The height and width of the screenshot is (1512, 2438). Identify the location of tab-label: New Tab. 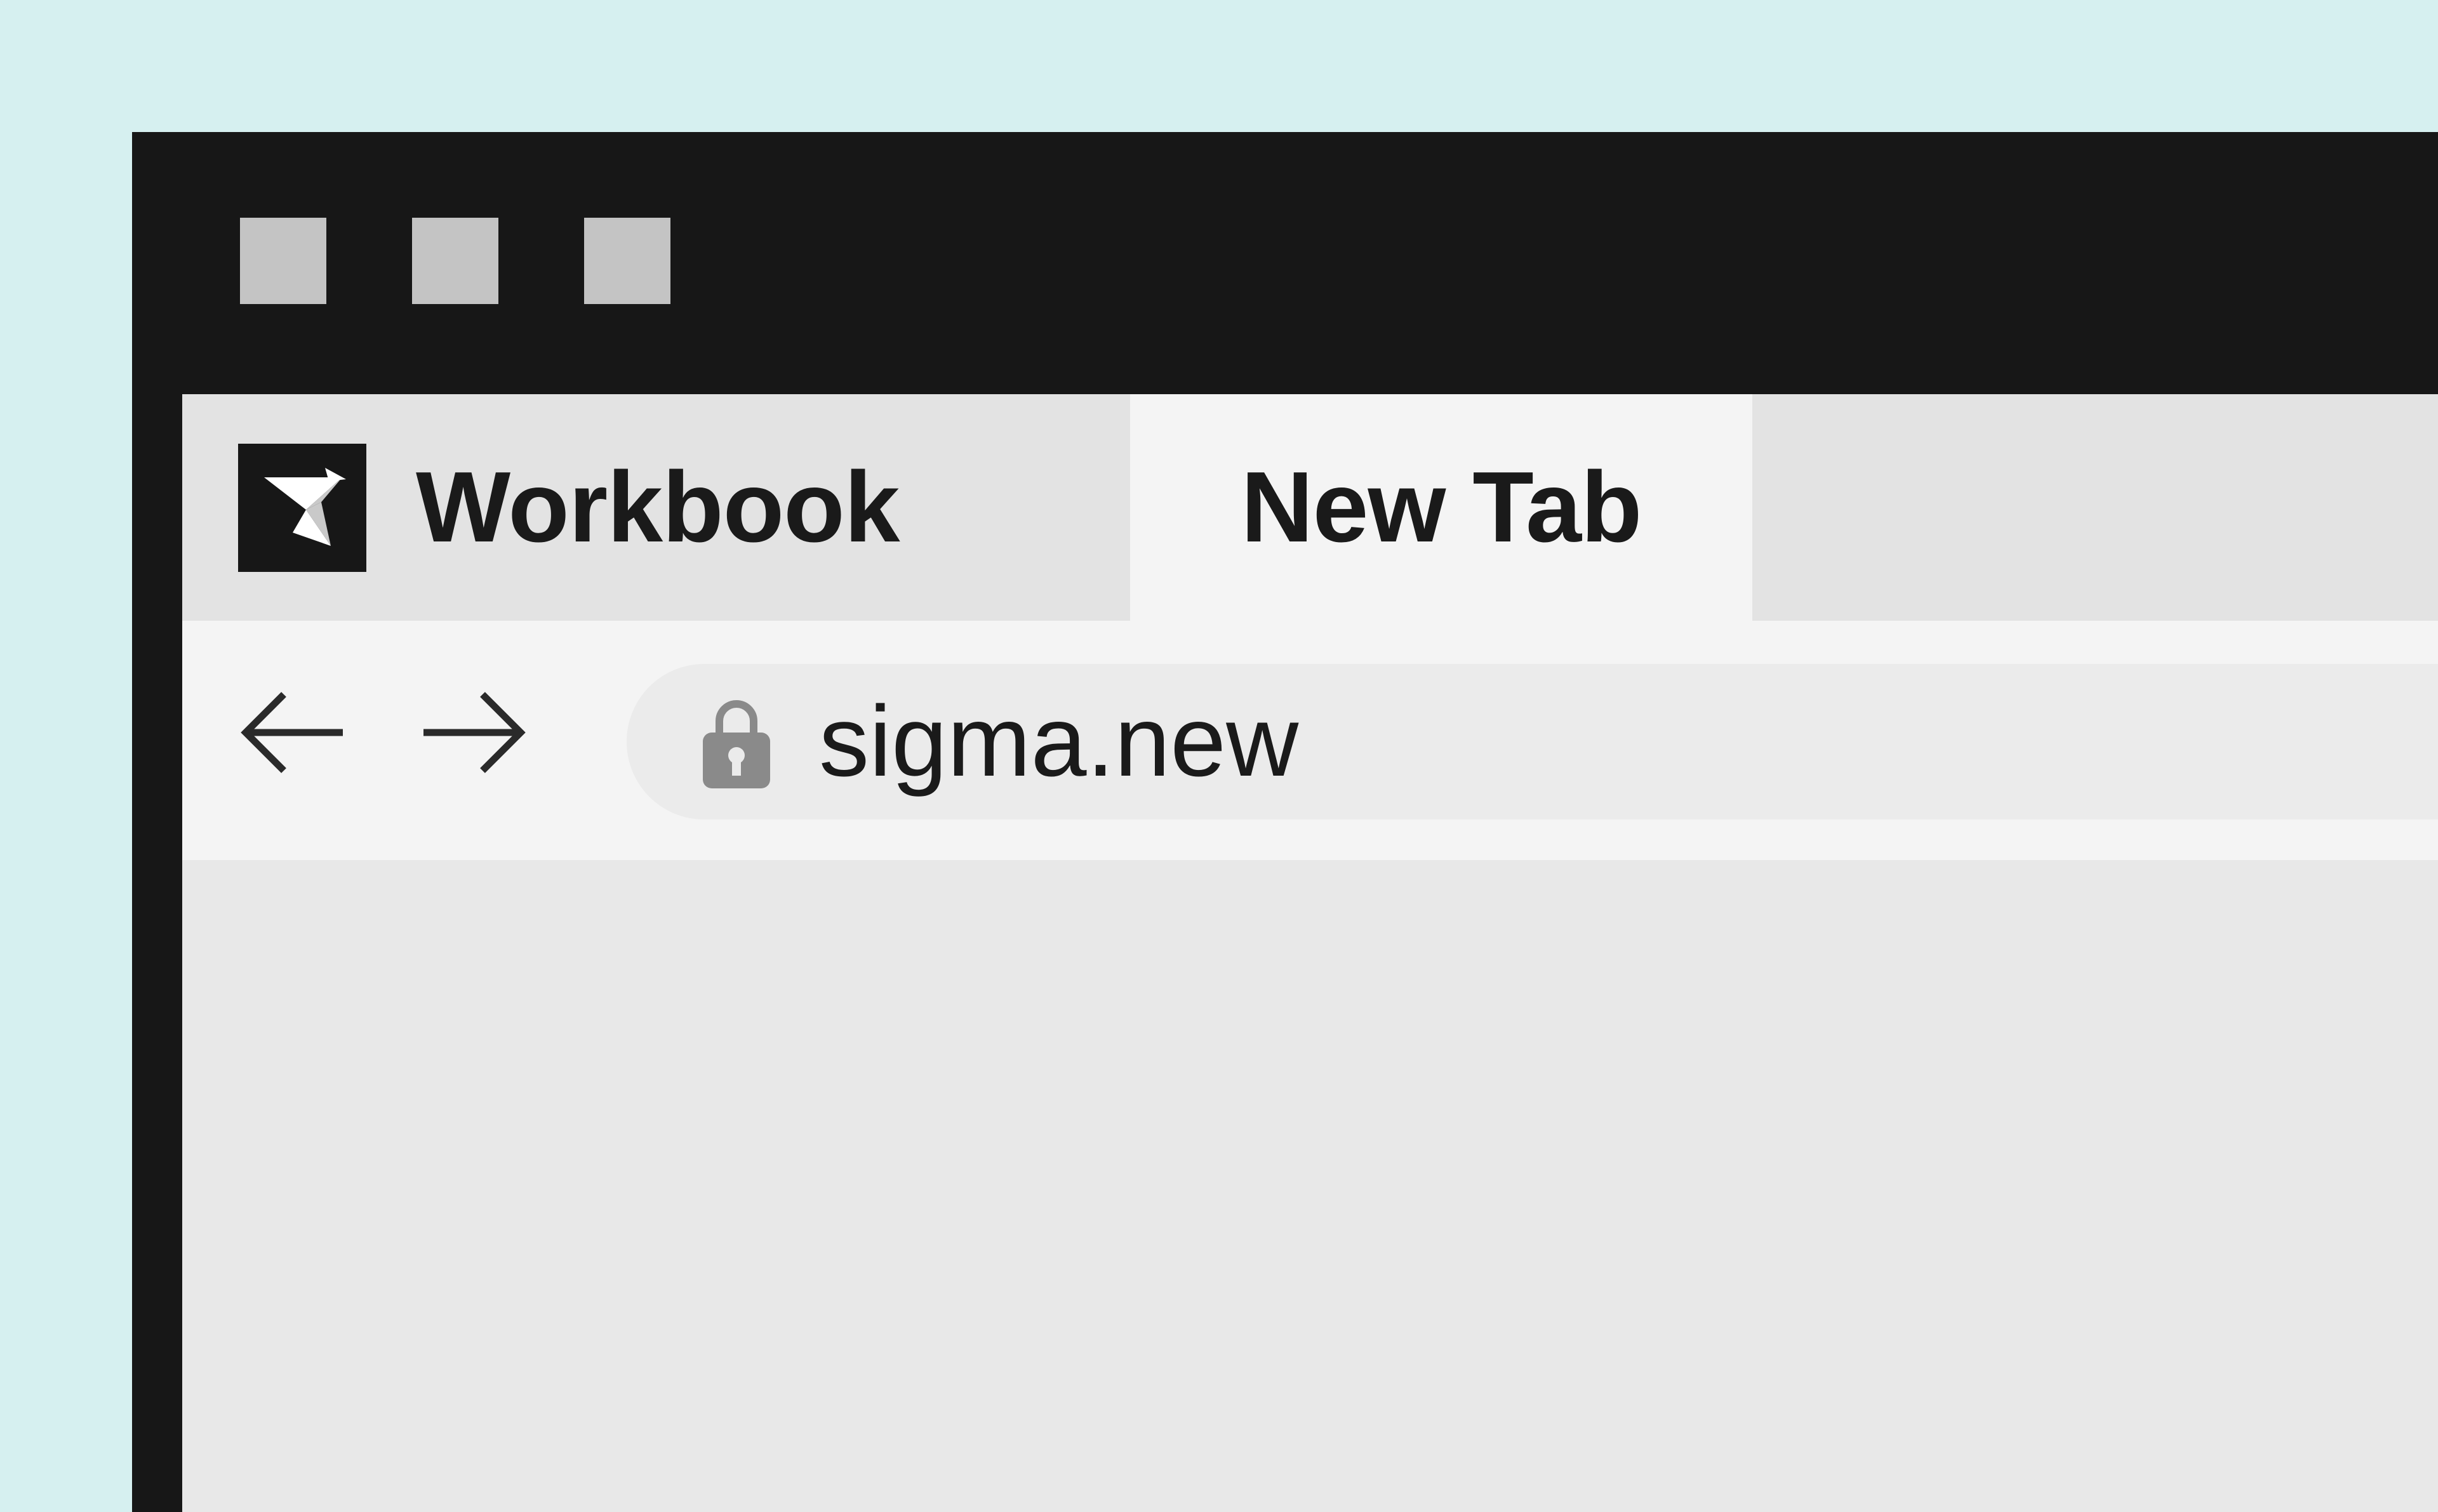
(1441, 507).